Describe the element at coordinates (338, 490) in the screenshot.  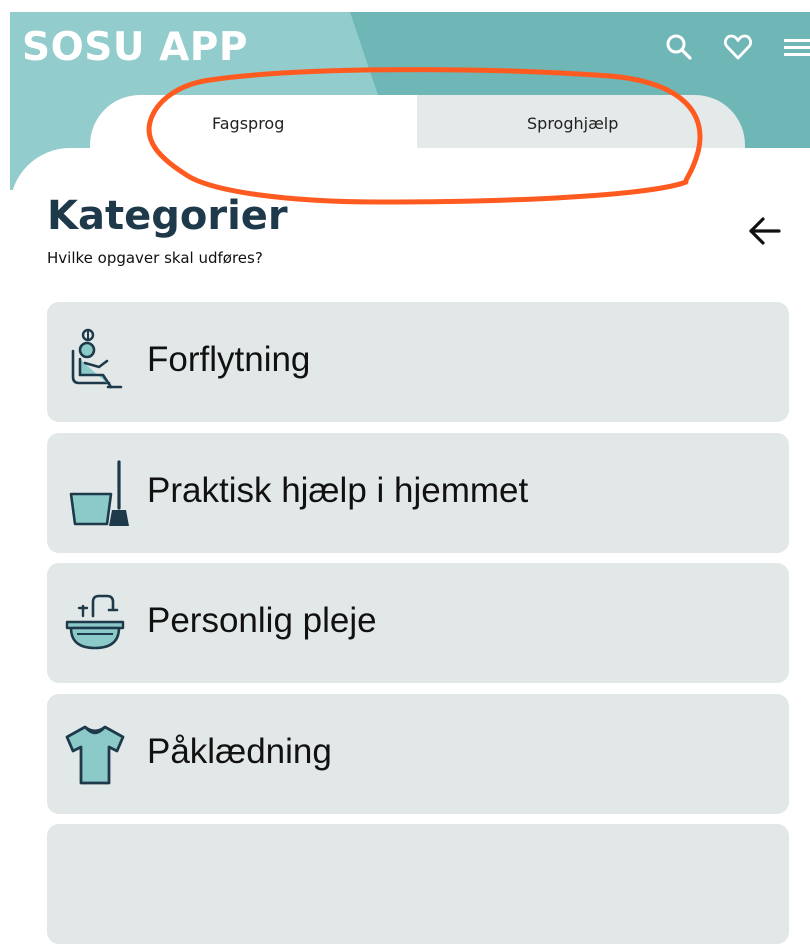
I see `category-label: Praktisk hjælp i hjemmet` at that location.